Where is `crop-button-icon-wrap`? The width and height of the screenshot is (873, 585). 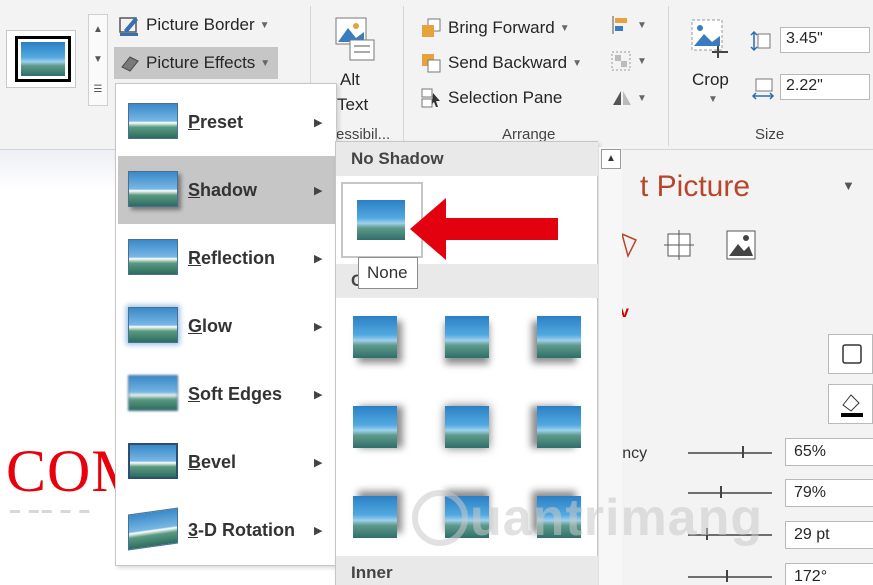
crop-button-icon-wrap is located at coordinates (710, 40).